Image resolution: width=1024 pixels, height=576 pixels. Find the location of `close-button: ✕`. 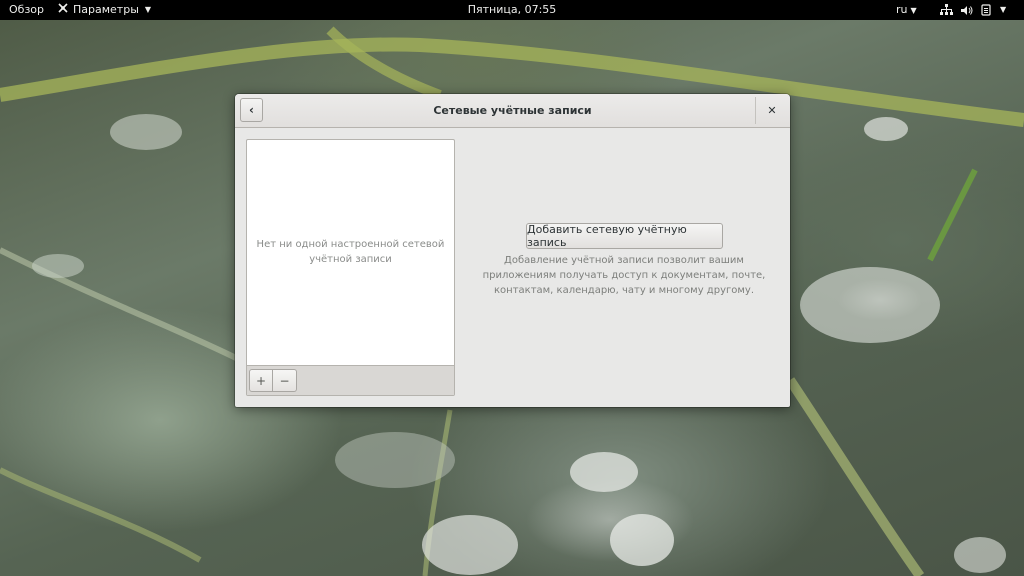

close-button: ✕ is located at coordinates (772, 110).